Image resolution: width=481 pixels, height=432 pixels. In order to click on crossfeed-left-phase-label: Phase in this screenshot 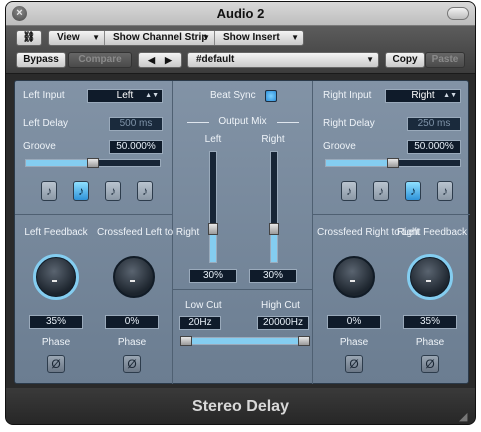, I will do `click(132, 342)`.